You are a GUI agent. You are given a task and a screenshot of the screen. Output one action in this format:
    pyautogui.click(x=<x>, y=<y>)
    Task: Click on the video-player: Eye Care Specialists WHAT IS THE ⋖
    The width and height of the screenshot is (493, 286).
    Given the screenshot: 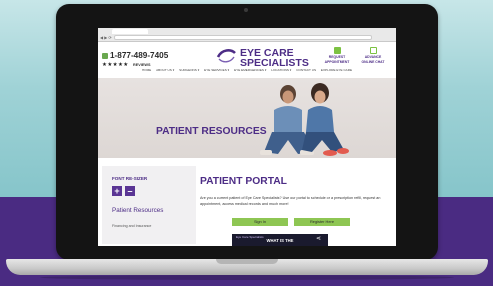 What is the action you would take?
    pyautogui.click(x=280, y=240)
    